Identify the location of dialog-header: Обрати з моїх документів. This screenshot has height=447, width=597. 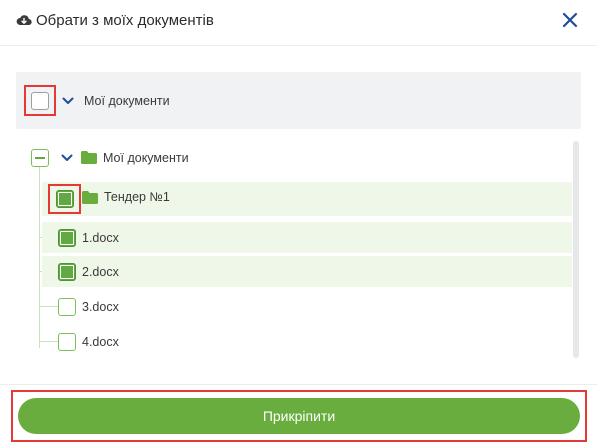
(298, 23).